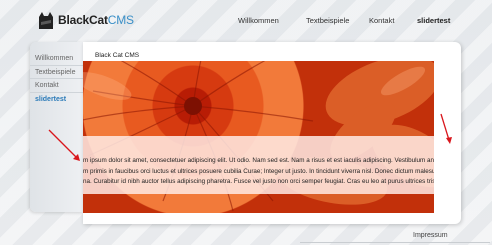 The width and height of the screenshot is (492, 245). I want to click on brand-text: BlackCatCMS, so click(96, 20).